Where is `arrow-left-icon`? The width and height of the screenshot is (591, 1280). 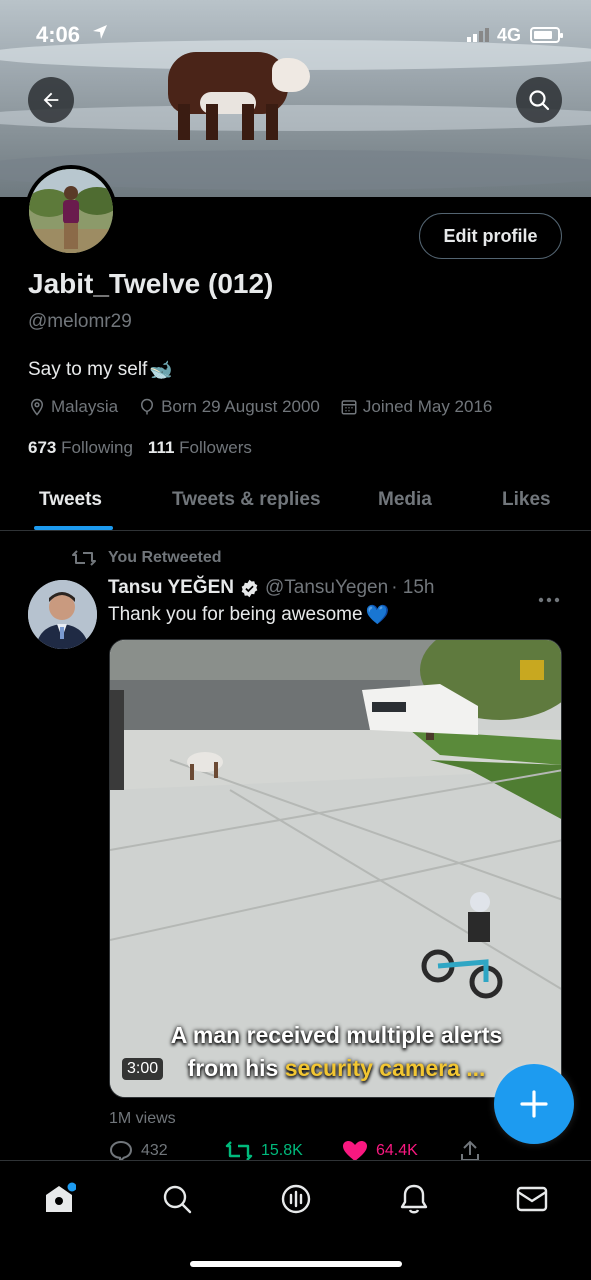 arrow-left-icon is located at coordinates (51, 100).